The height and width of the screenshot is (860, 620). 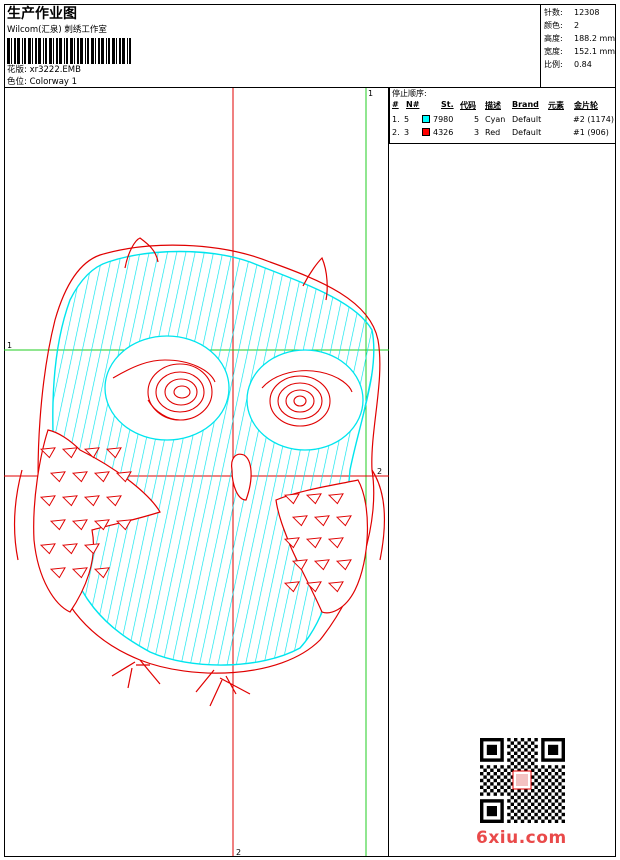 What do you see at coordinates (521, 838) in the screenshot?
I see `watermark-logo: 6xiu.com` at bounding box center [521, 838].